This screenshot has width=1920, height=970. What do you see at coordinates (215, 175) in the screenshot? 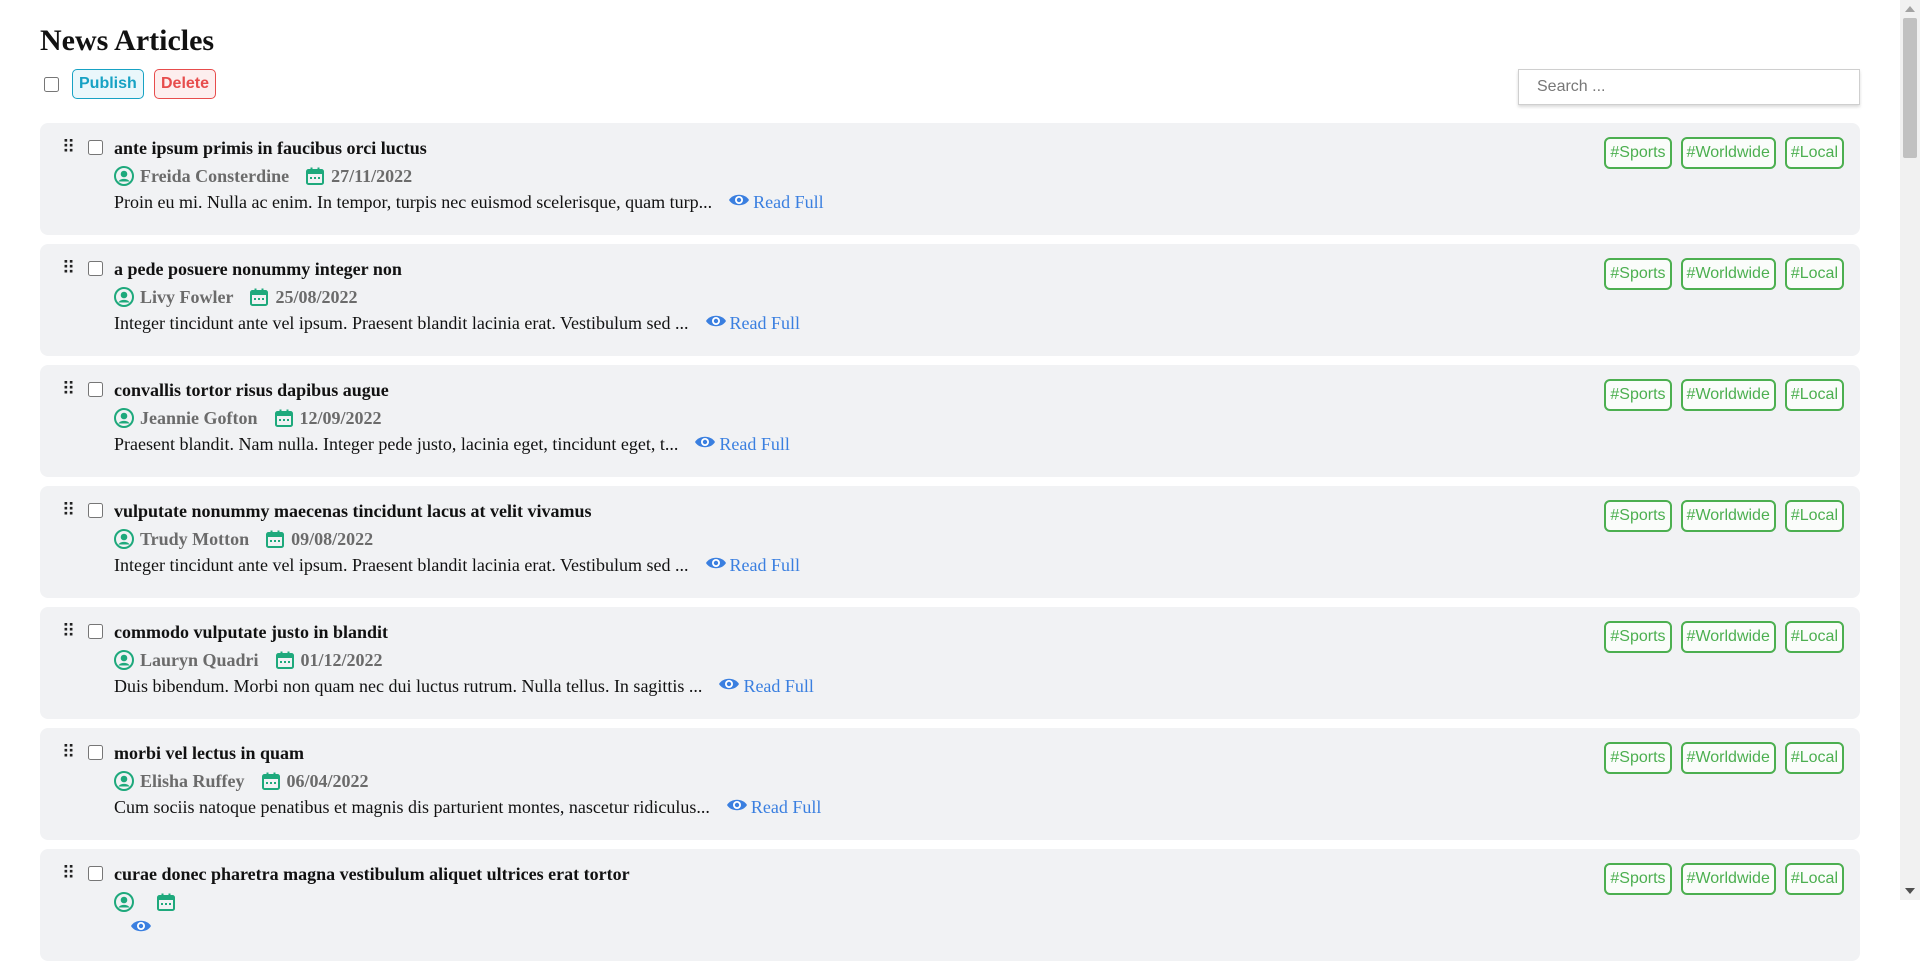
I see `article-author: Freida Consterdine` at bounding box center [215, 175].